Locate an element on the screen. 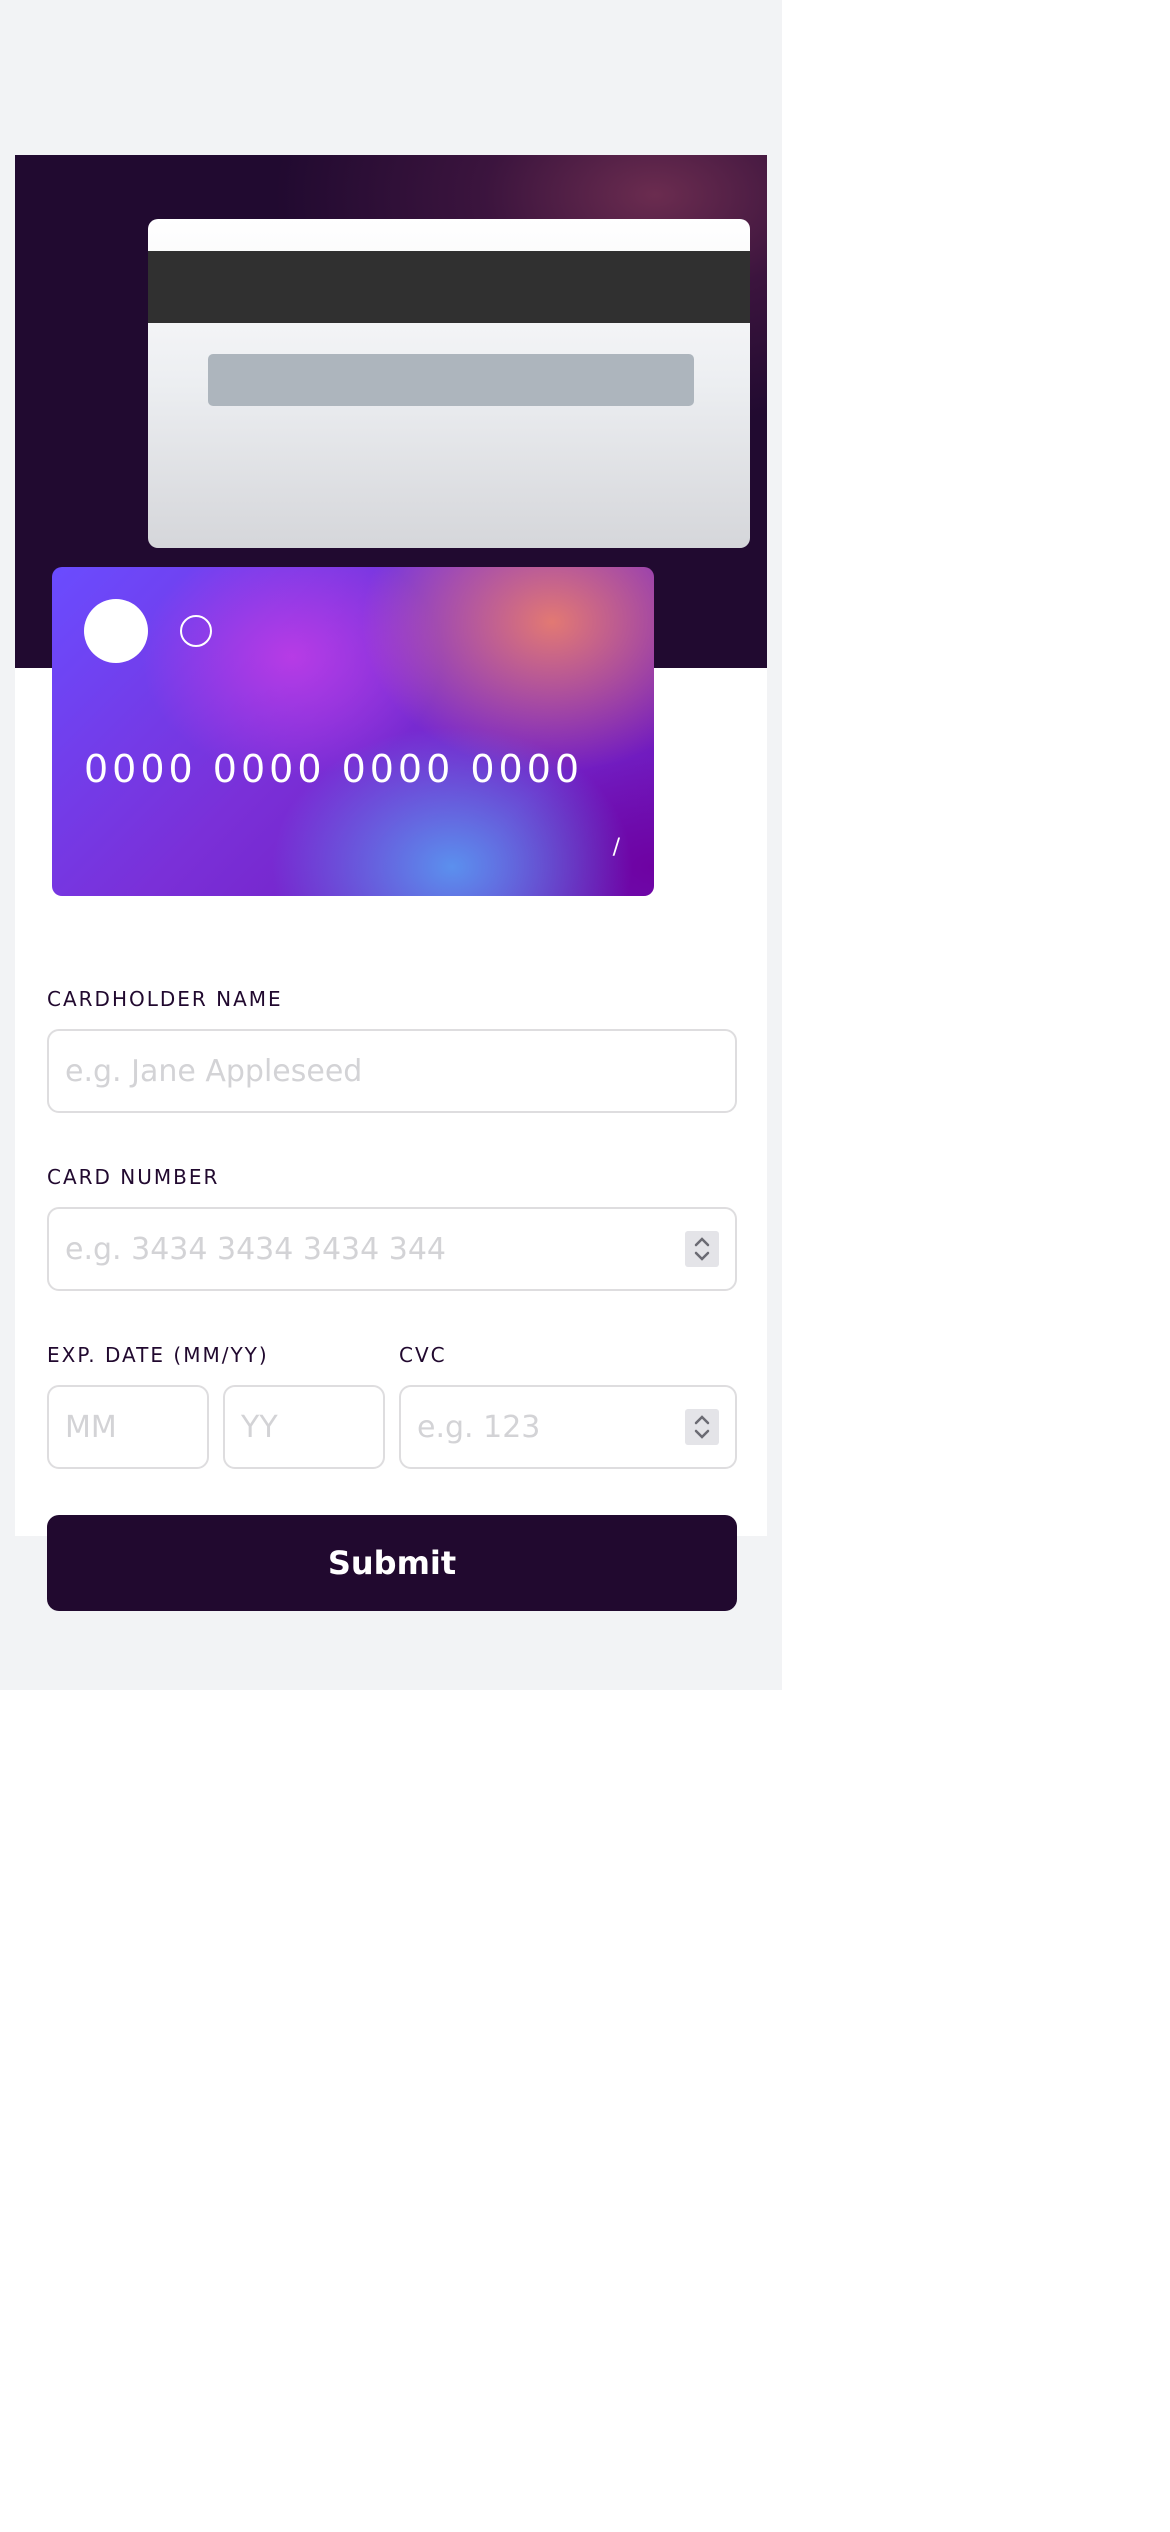  exp-year-placeholder: YY is located at coordinates (259, 1427).